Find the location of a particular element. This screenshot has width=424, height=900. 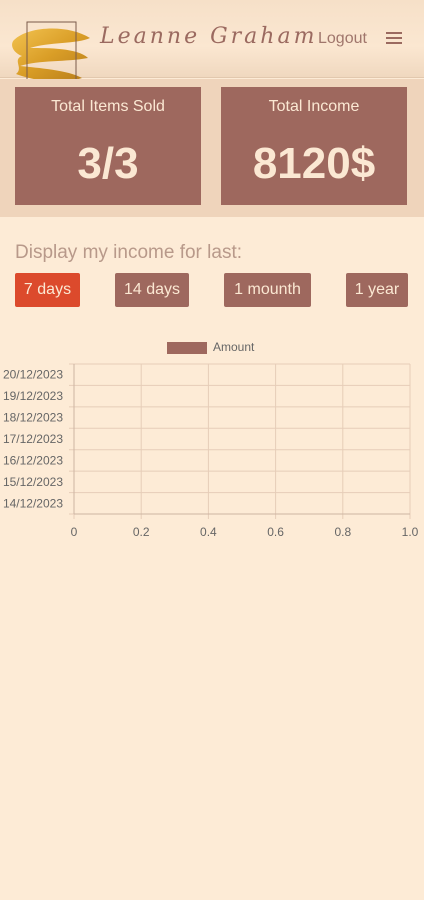

y-tick-label: 15/12/2023 is located at coordinates (33, 482).